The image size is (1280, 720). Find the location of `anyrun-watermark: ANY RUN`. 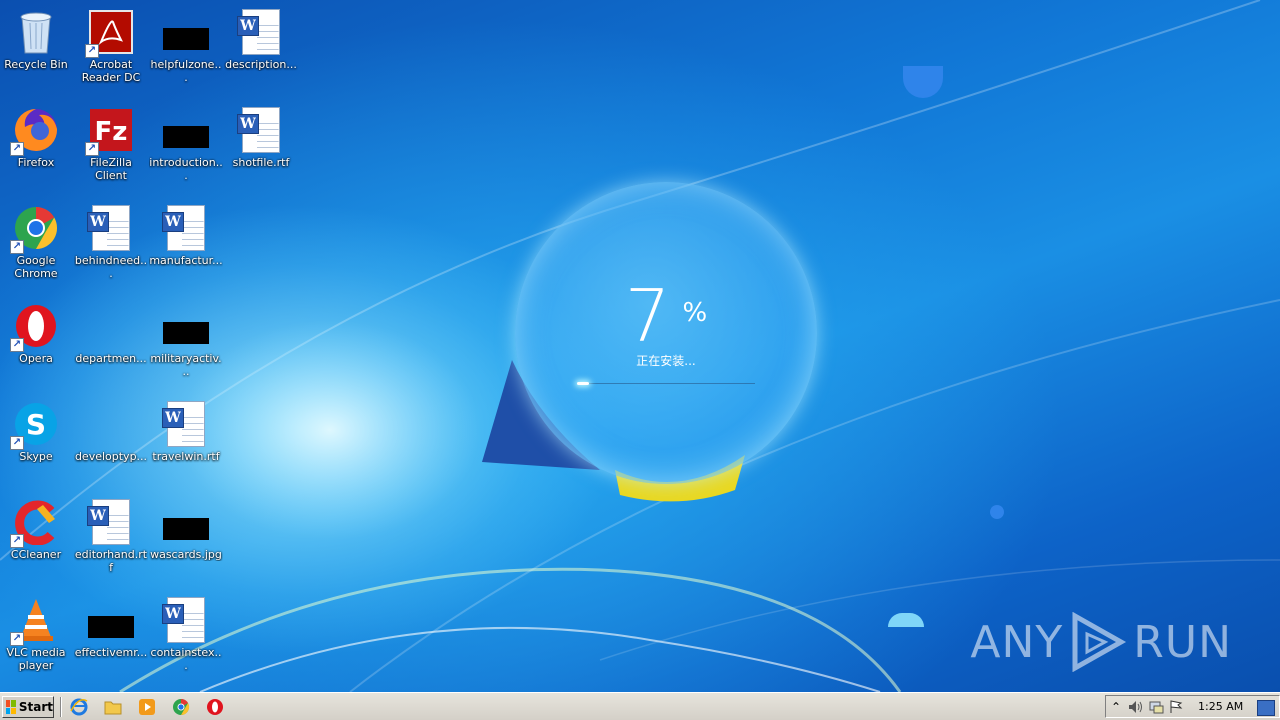

anyrun-watermark: ANY RUN is located at coordinates (1101, 642).